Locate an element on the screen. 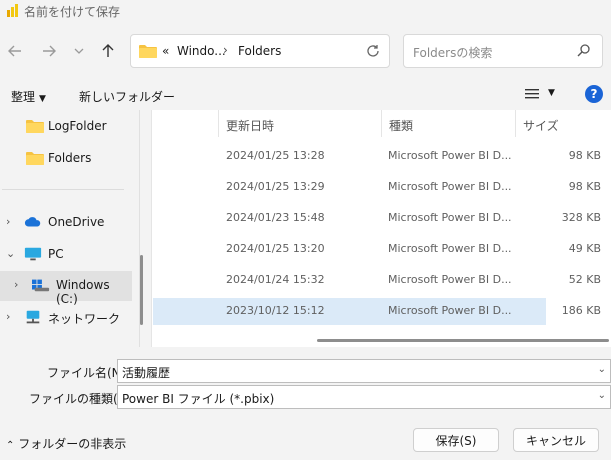  sidebar-item-folders: Folders is located at coordinates (66, 159).